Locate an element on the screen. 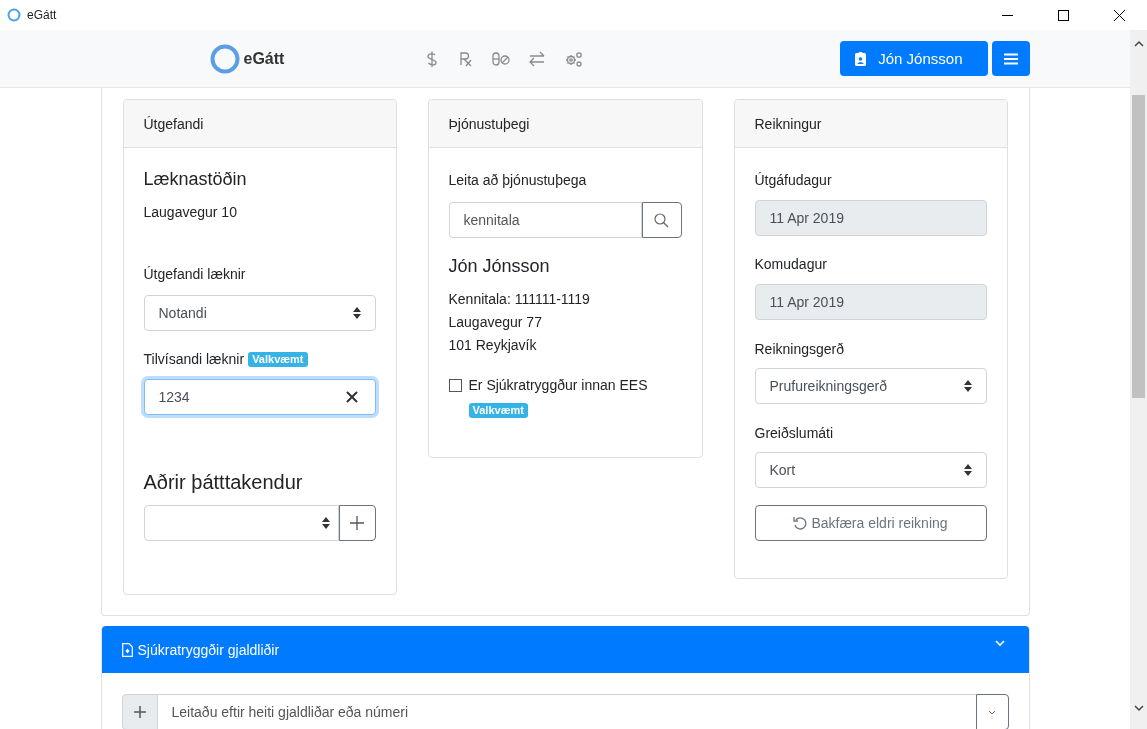 This screenshot has width=1147, height=729. search-button is located at coordinates (661, 220).